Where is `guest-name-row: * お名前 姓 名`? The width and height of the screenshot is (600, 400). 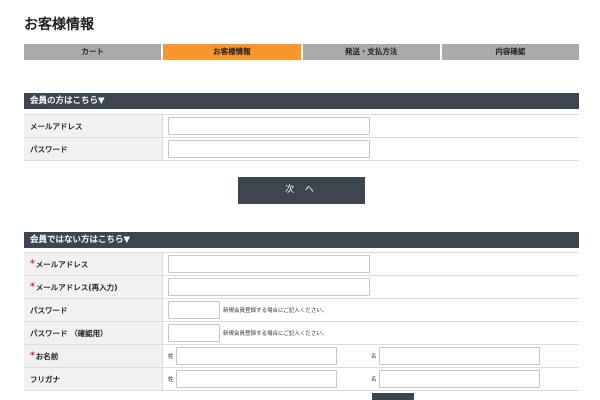 guest-name-row: * お名前 姓 名 is located at coordinates (301, 356).